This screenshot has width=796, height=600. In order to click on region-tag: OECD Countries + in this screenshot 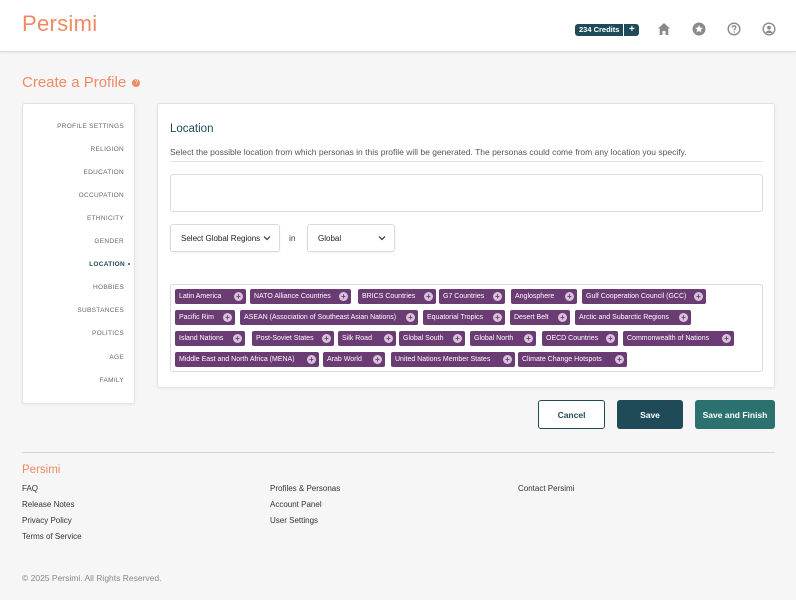, I will do `click(580, 338)`.